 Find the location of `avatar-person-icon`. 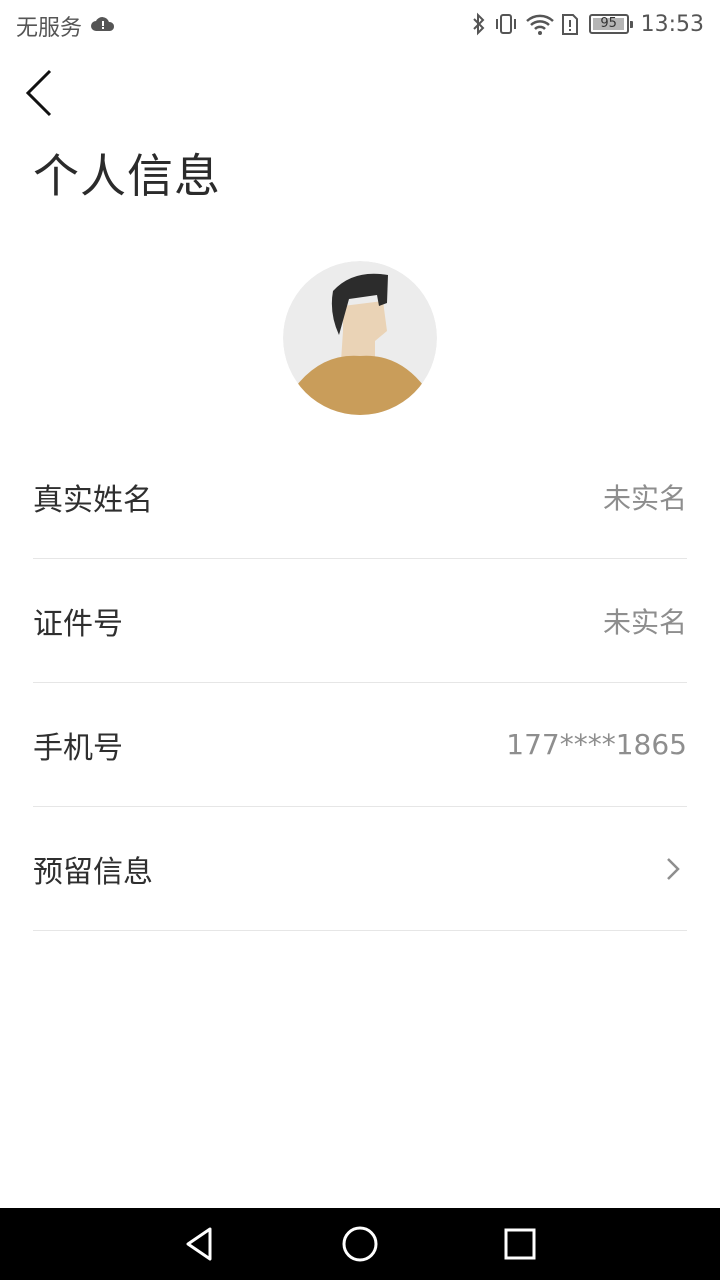

avatar-person-icon is located at coordinates (360, 338).